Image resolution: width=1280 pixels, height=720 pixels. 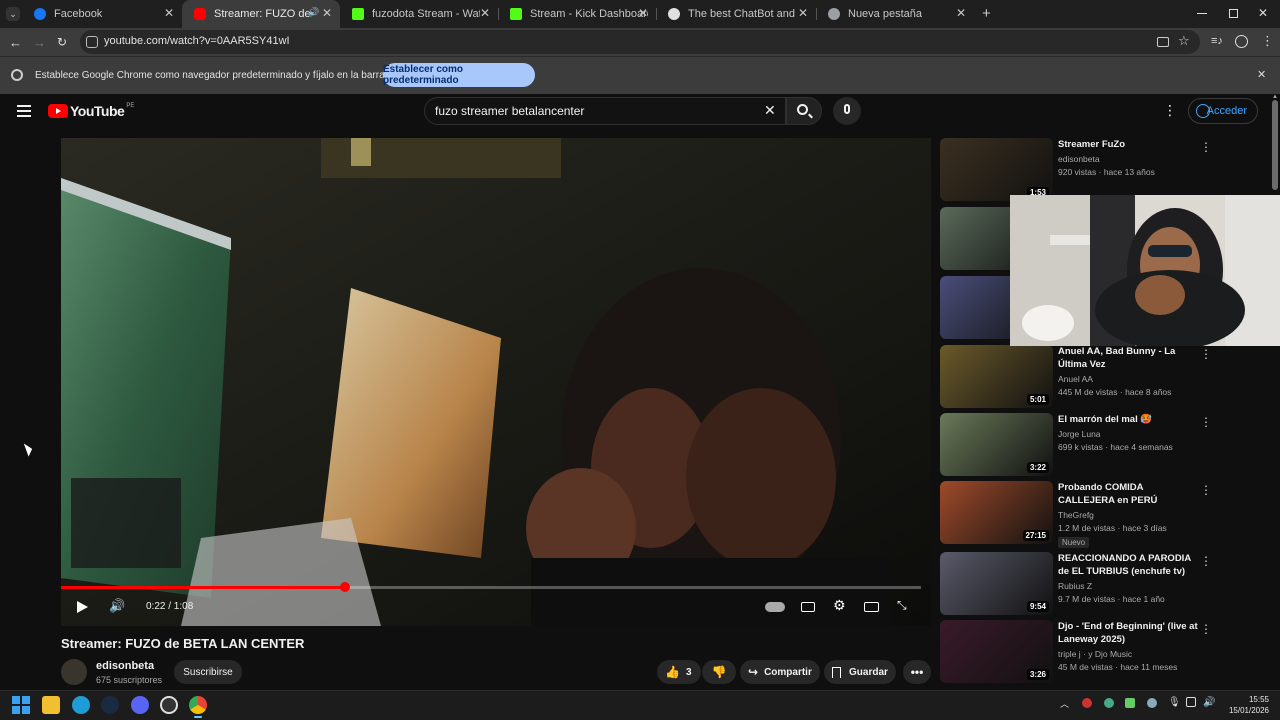 What do you see at coordinates (62, 42) in the screenshot?
I see `reload-icon: ↻` at bounding box center [62, 42].